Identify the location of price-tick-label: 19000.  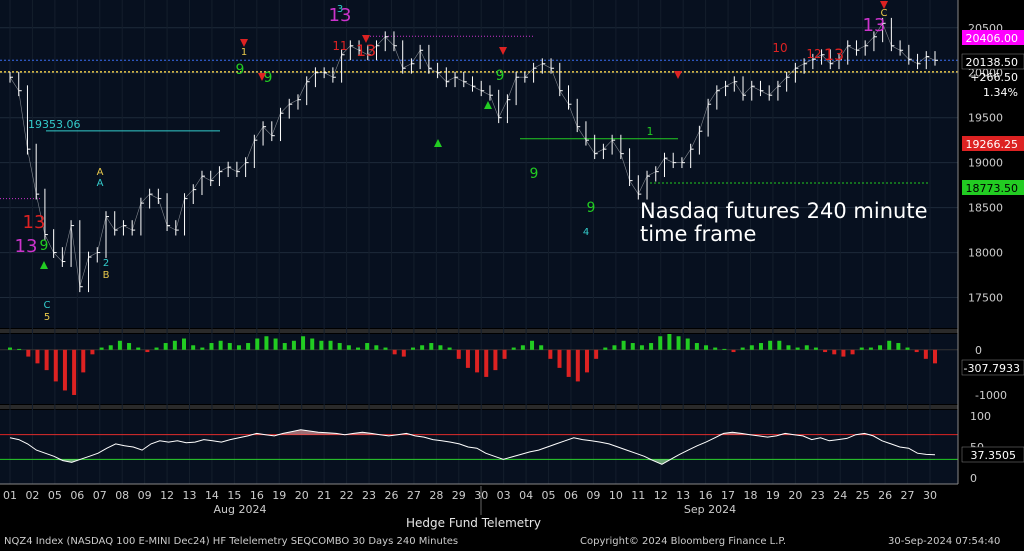
(985, 163).